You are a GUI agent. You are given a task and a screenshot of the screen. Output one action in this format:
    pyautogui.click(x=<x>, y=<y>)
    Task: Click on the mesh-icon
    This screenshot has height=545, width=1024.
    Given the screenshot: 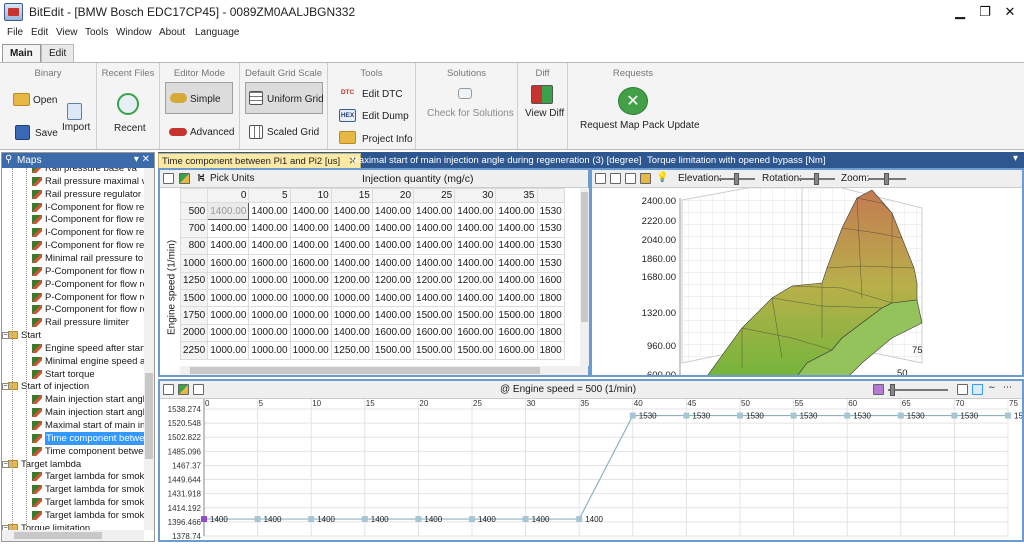 What is the action you would take?
    pyautogui.click(x=630, y=178)
    